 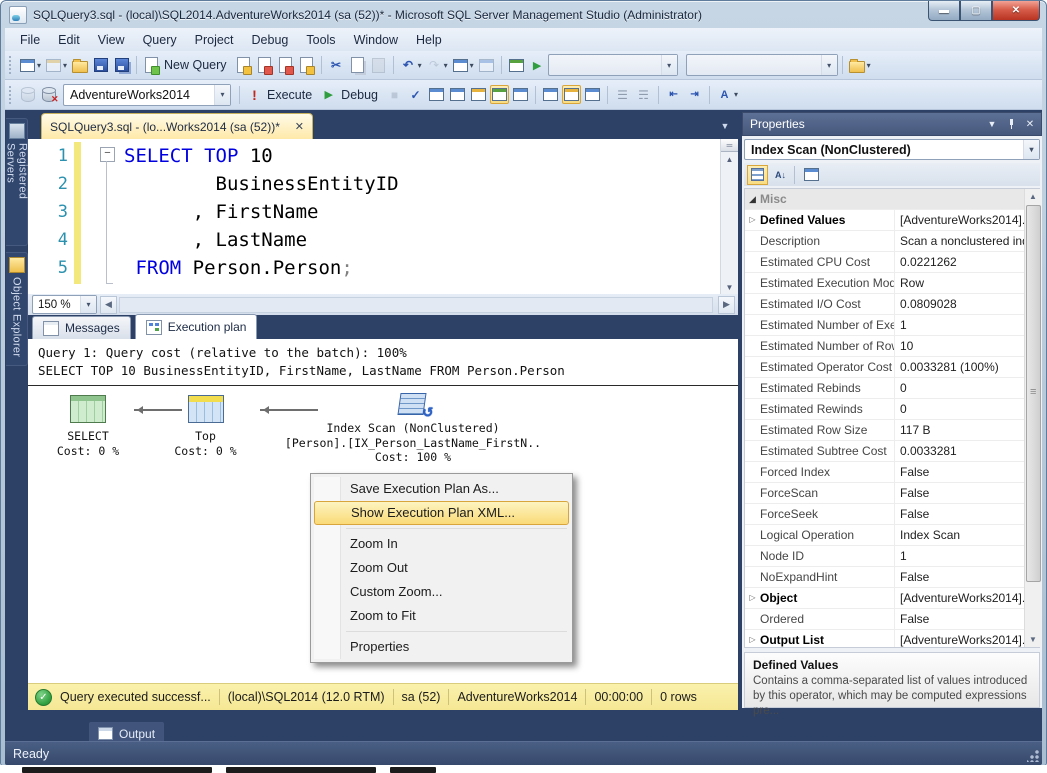 I want to click on debug-icon: ▶, so click(x=328, y=94).